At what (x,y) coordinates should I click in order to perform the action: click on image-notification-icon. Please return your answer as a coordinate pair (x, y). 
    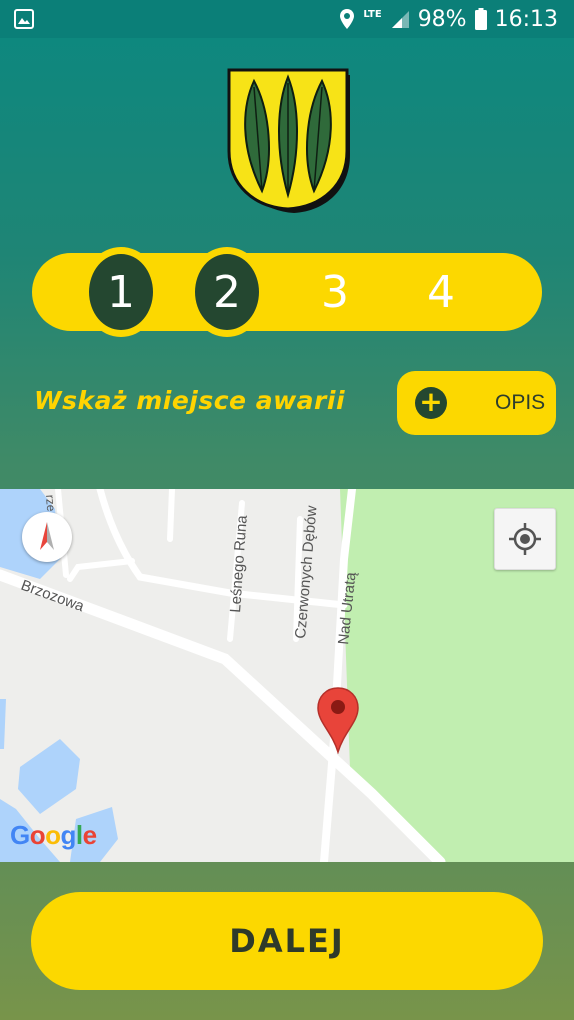
    Looking at the image, I should click on (24, 19).